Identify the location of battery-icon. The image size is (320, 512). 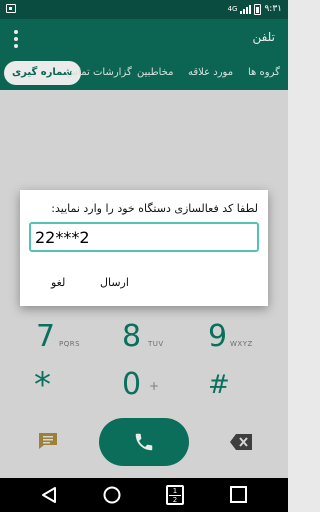
(258, 9).